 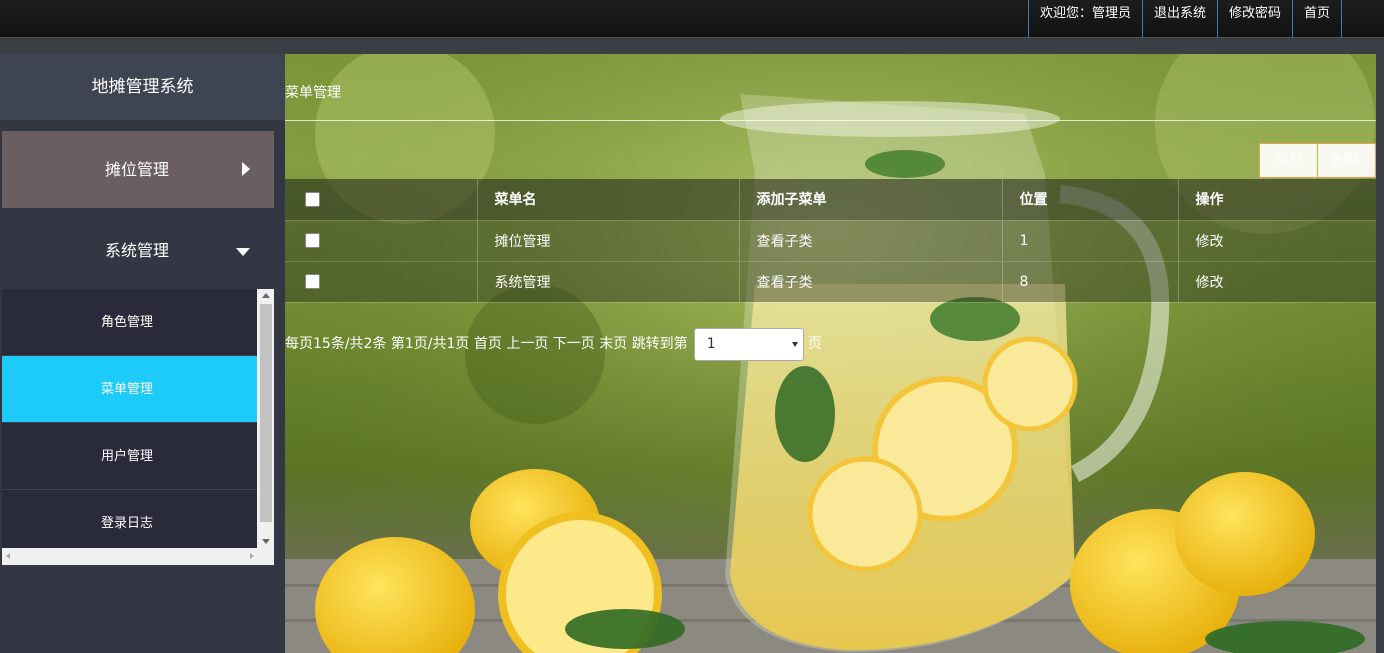 I want to click on first-page-link: 首页, so click(x=488, y=344).